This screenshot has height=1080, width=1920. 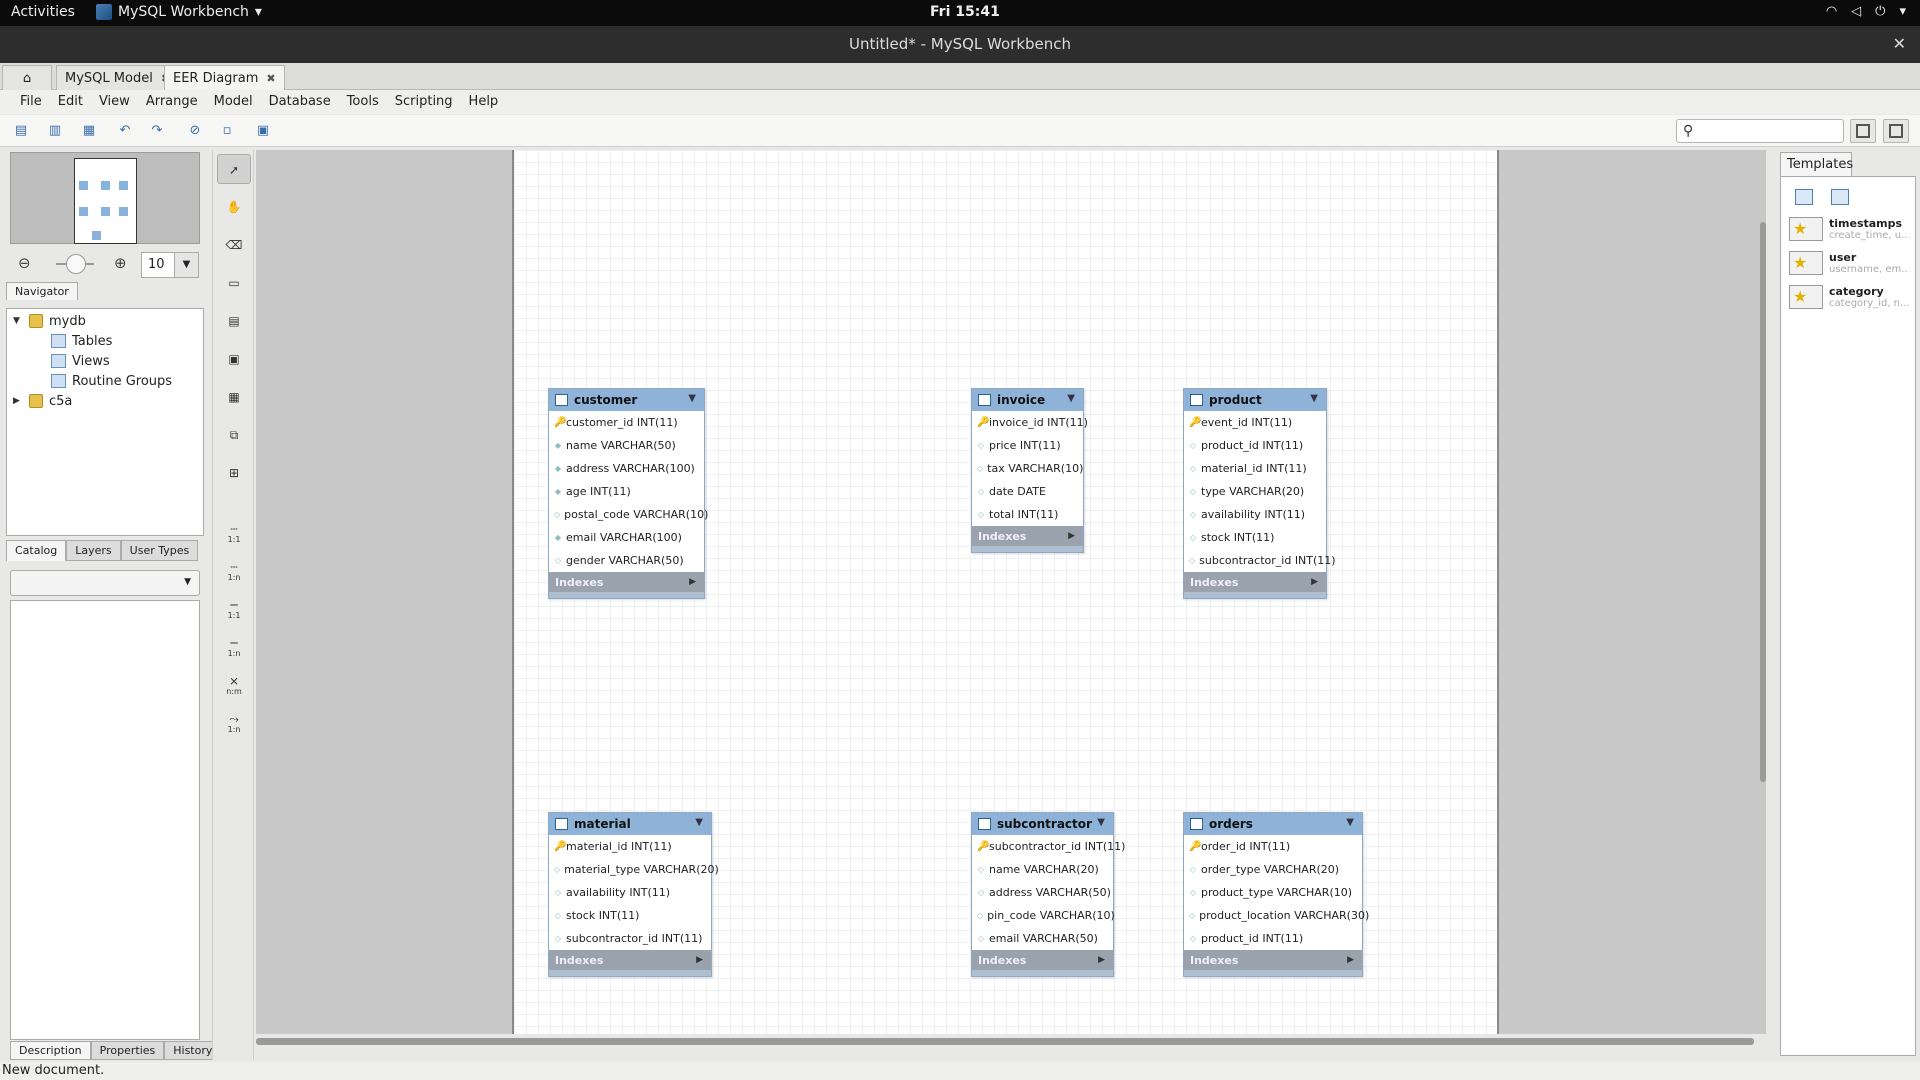 What do you see at coordinates (70, 102) in the screenshot?
I see `menu-edit: Edit` at bounding box center [70, 102].